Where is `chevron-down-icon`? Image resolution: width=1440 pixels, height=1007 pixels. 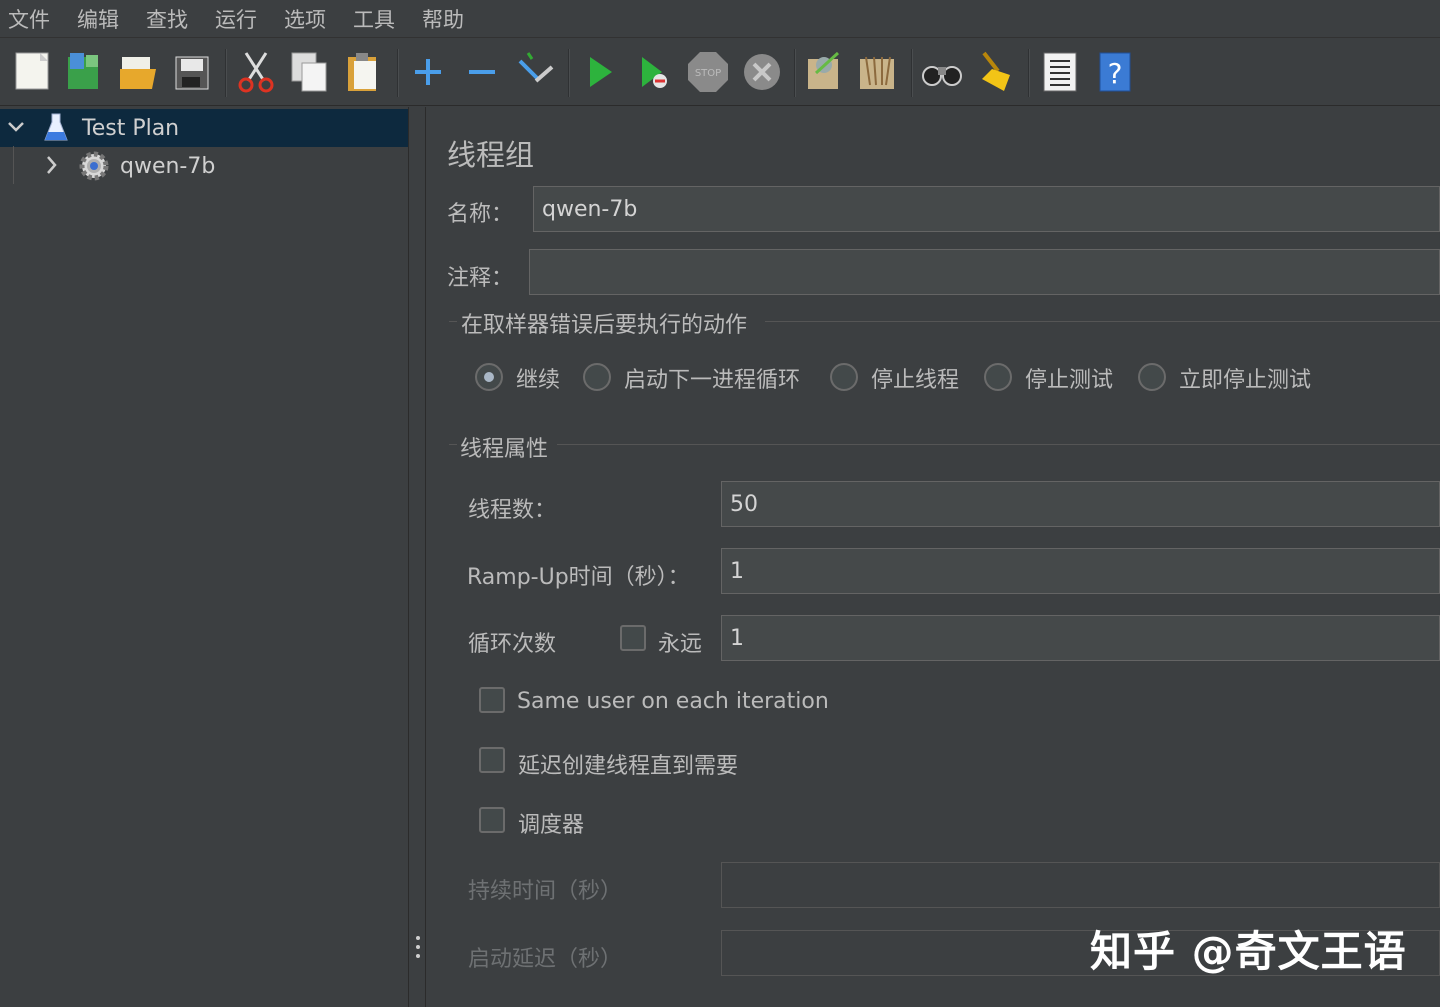 chevron-down-icon is located at coordinates (16, 129).